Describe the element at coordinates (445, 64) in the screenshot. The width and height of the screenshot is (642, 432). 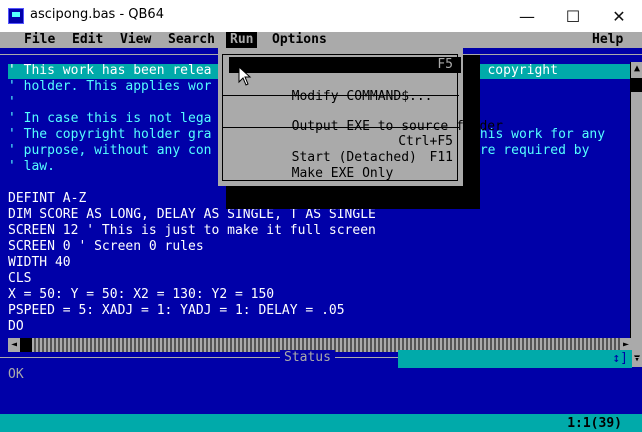
I see `run-menu-start-shortcut: F5` at that location.